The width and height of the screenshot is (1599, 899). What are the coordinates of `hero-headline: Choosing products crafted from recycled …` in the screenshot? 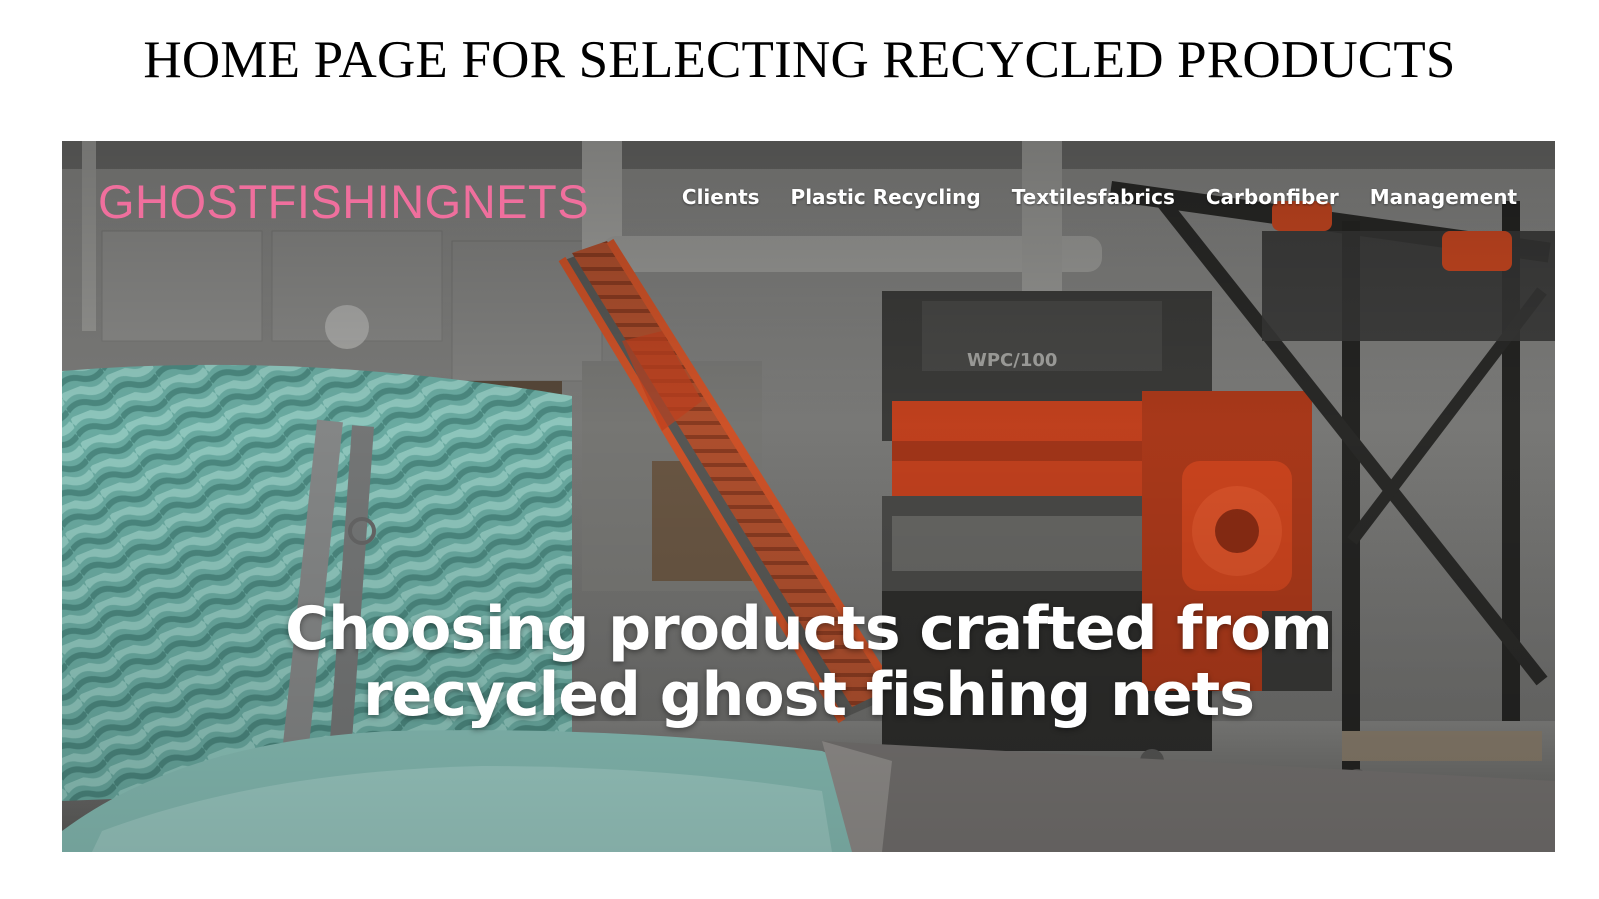 It's located at (808, 662).